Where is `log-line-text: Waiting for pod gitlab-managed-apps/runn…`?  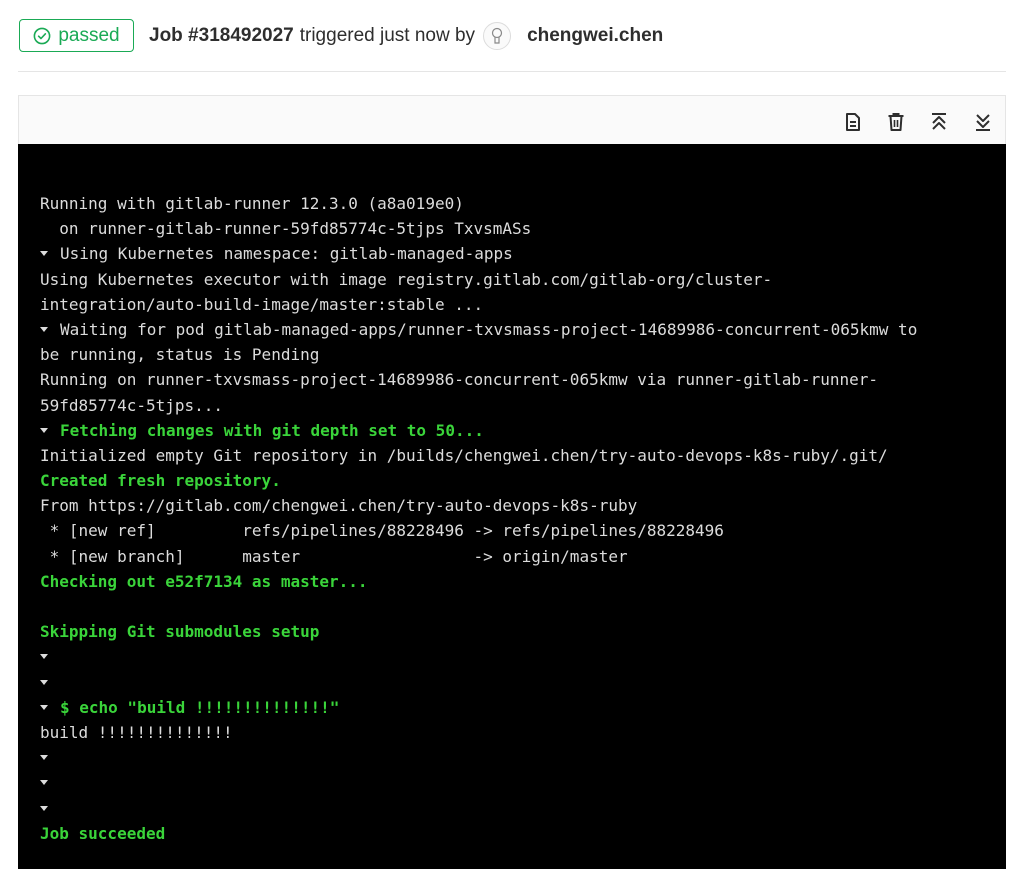 log-line-text: Waiting for pod gitlab-managed-apps/runn… is located at coordinates (489, 329).